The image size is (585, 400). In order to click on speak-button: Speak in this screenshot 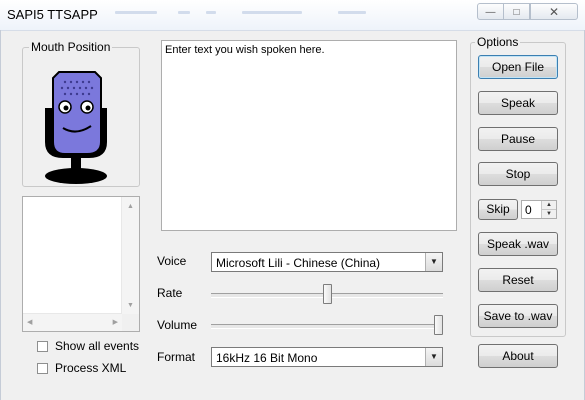, I will do `click(518, 103)`.